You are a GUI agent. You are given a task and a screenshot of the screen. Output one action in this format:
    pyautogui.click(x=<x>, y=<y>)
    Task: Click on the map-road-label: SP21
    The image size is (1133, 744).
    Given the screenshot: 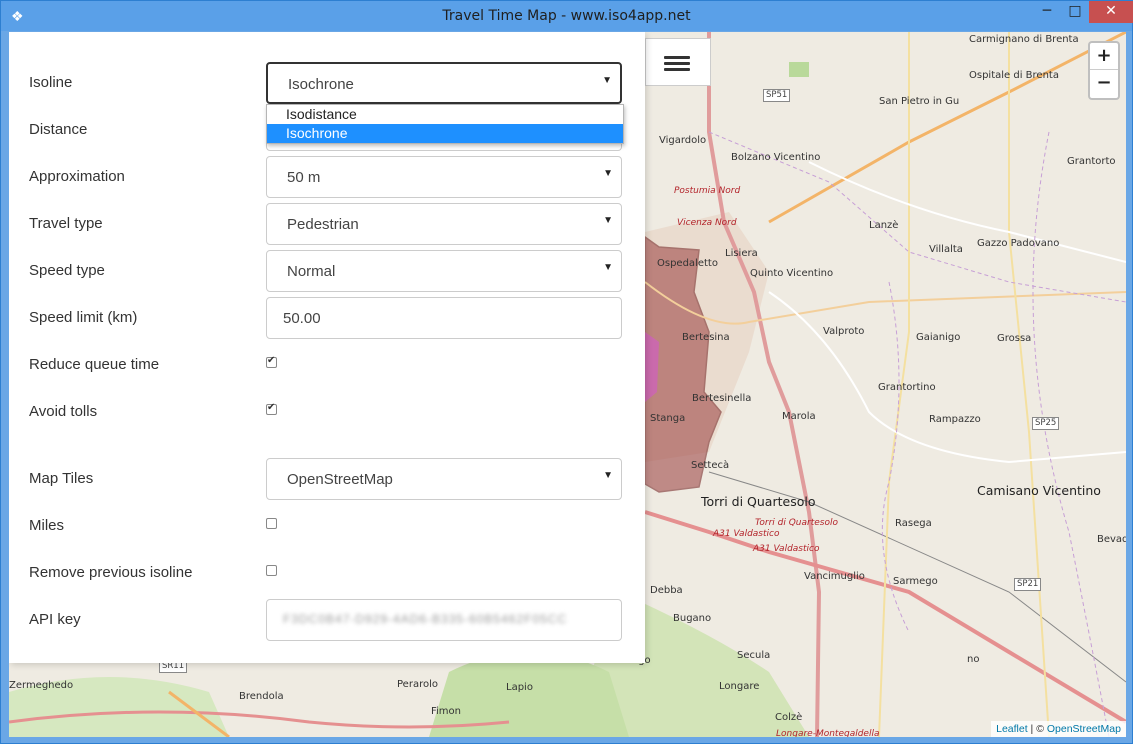 What is the action you would take?
    pyautogui.click(x=1028, y=584)
    